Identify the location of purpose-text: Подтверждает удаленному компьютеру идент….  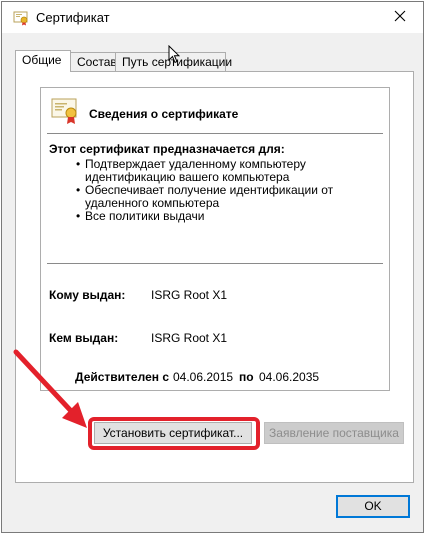
(195, 170).